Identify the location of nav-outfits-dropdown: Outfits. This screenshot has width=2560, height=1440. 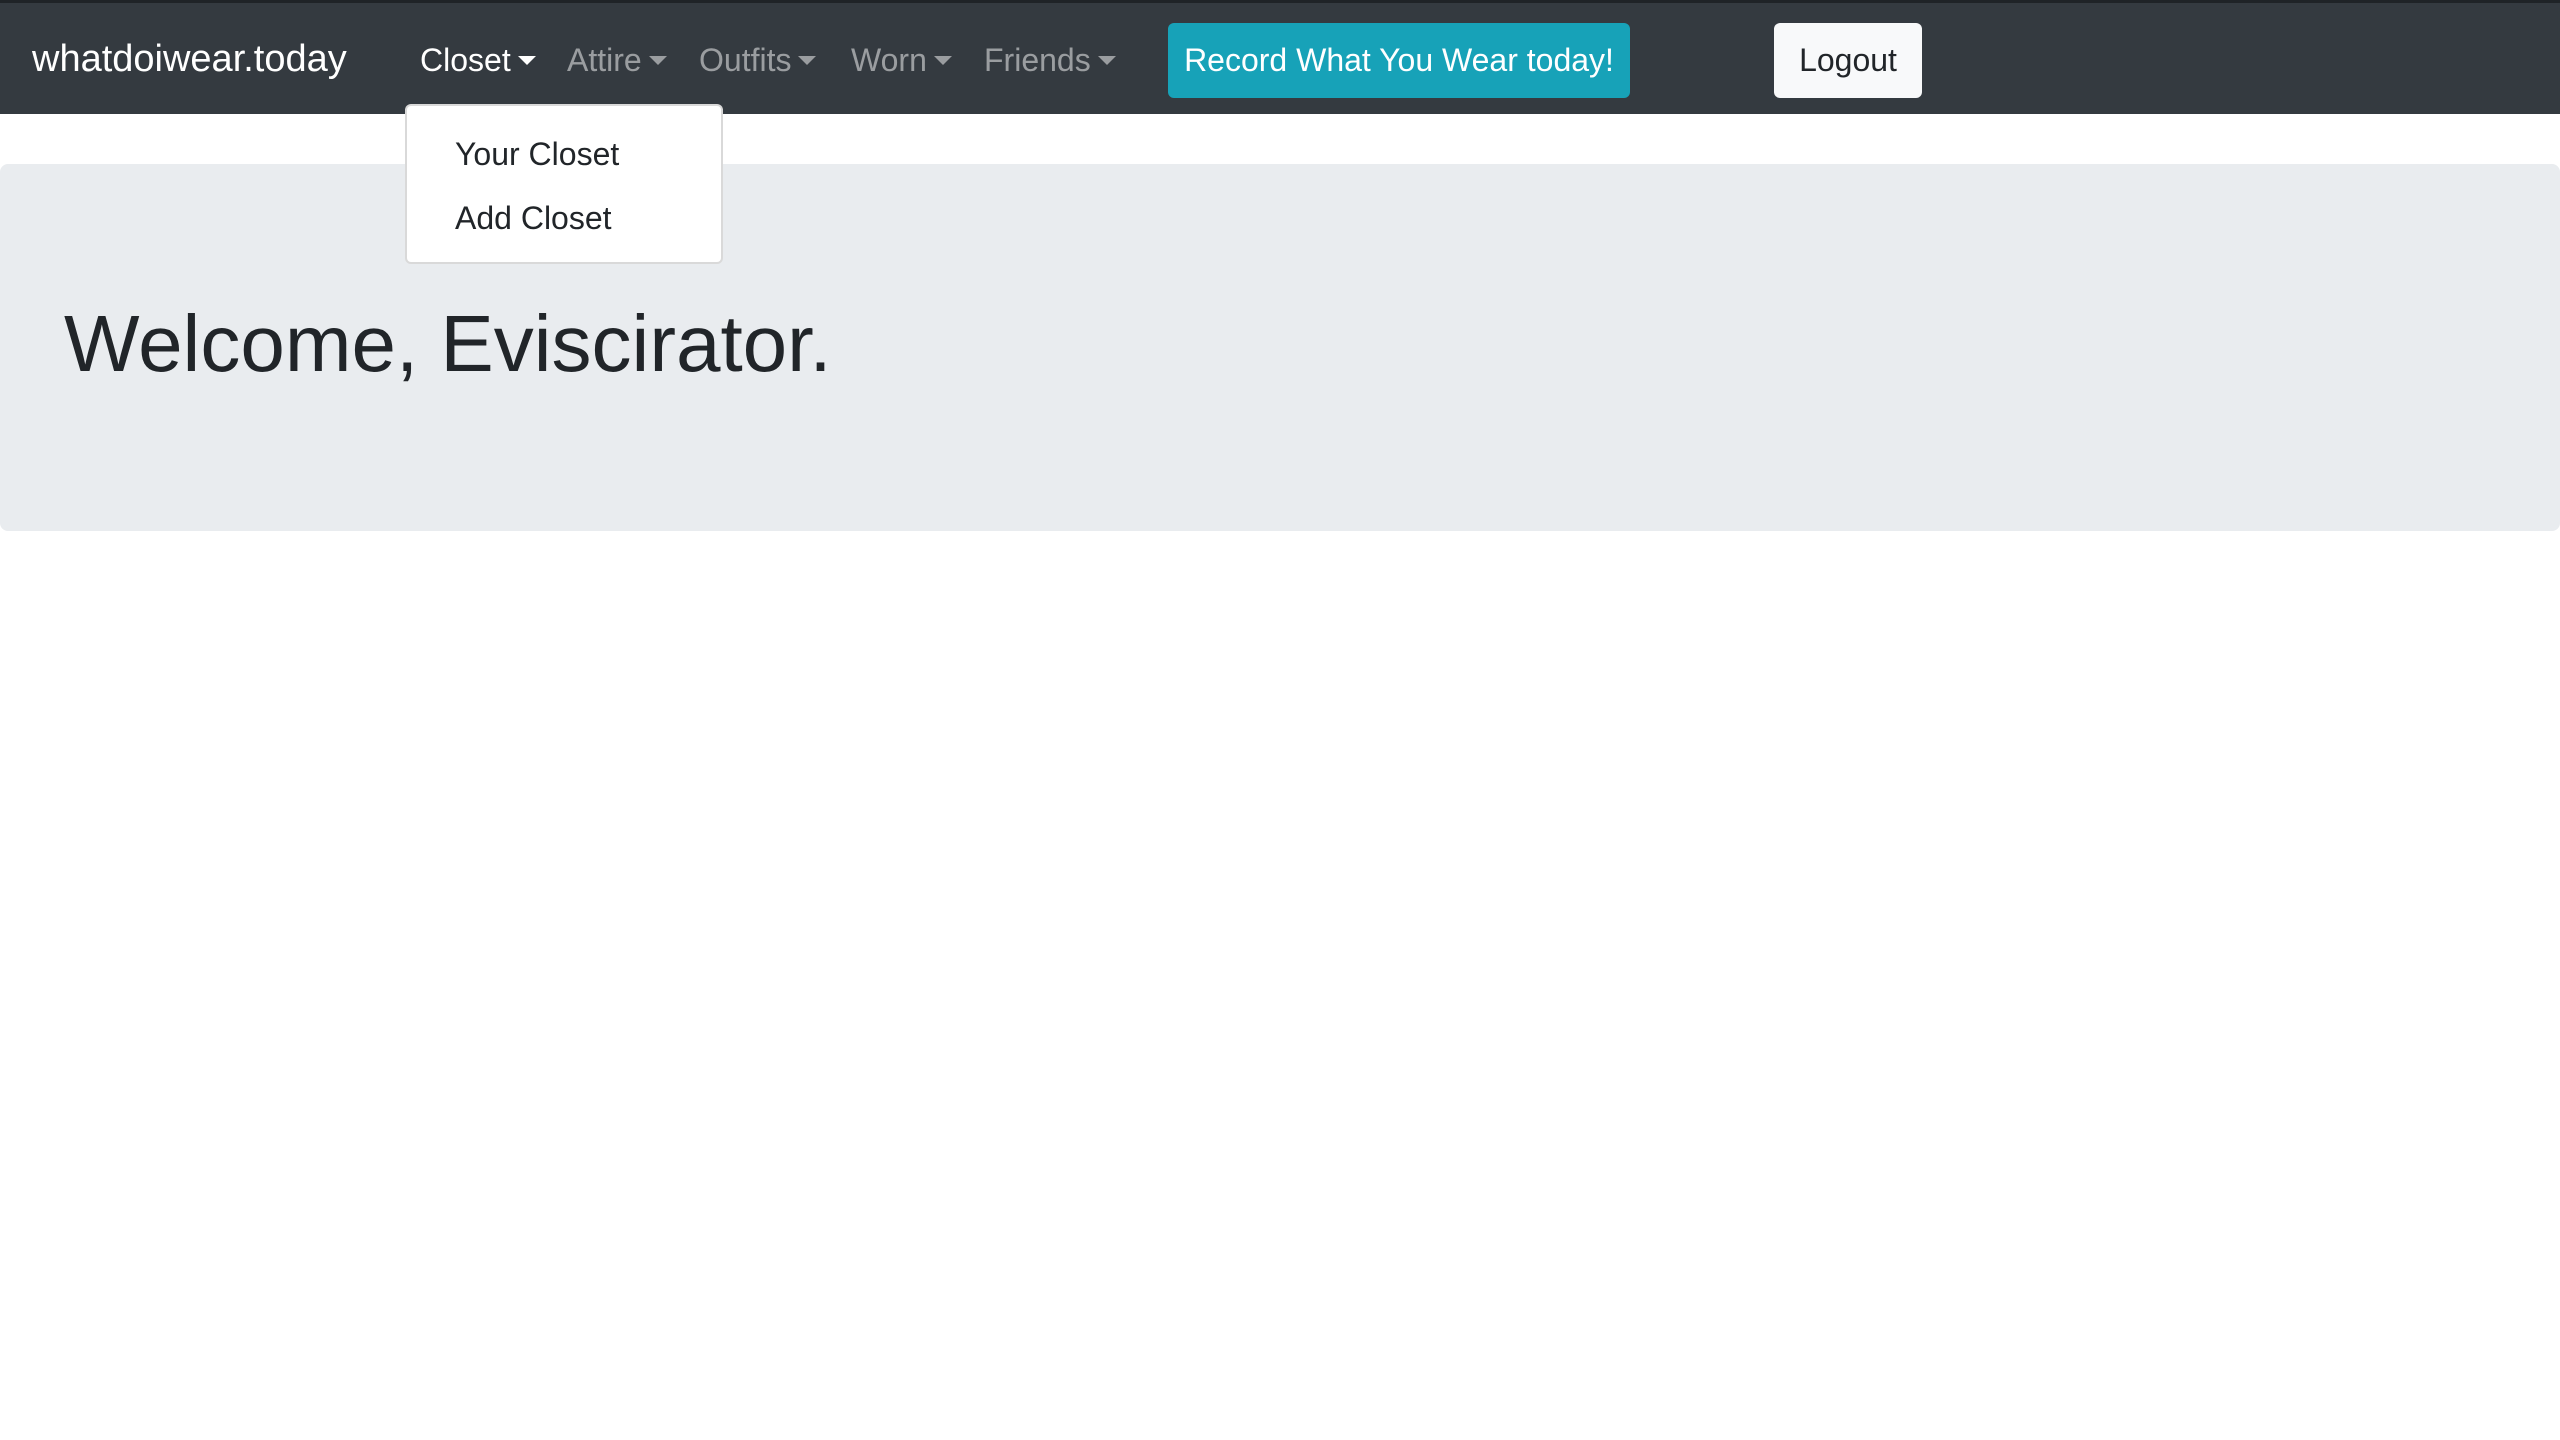
(758, 60).